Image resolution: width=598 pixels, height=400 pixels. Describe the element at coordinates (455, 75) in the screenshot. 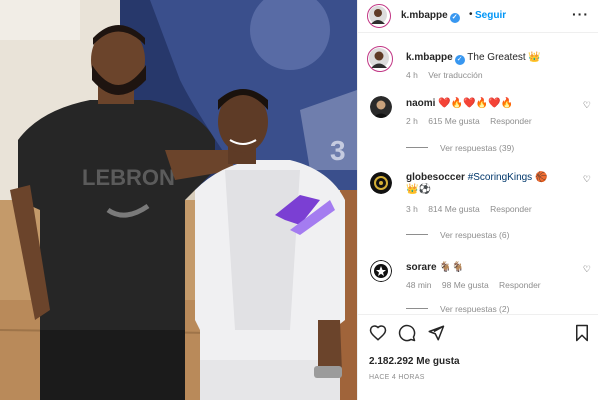

I see `translate-link: Ver traducción` at that location.